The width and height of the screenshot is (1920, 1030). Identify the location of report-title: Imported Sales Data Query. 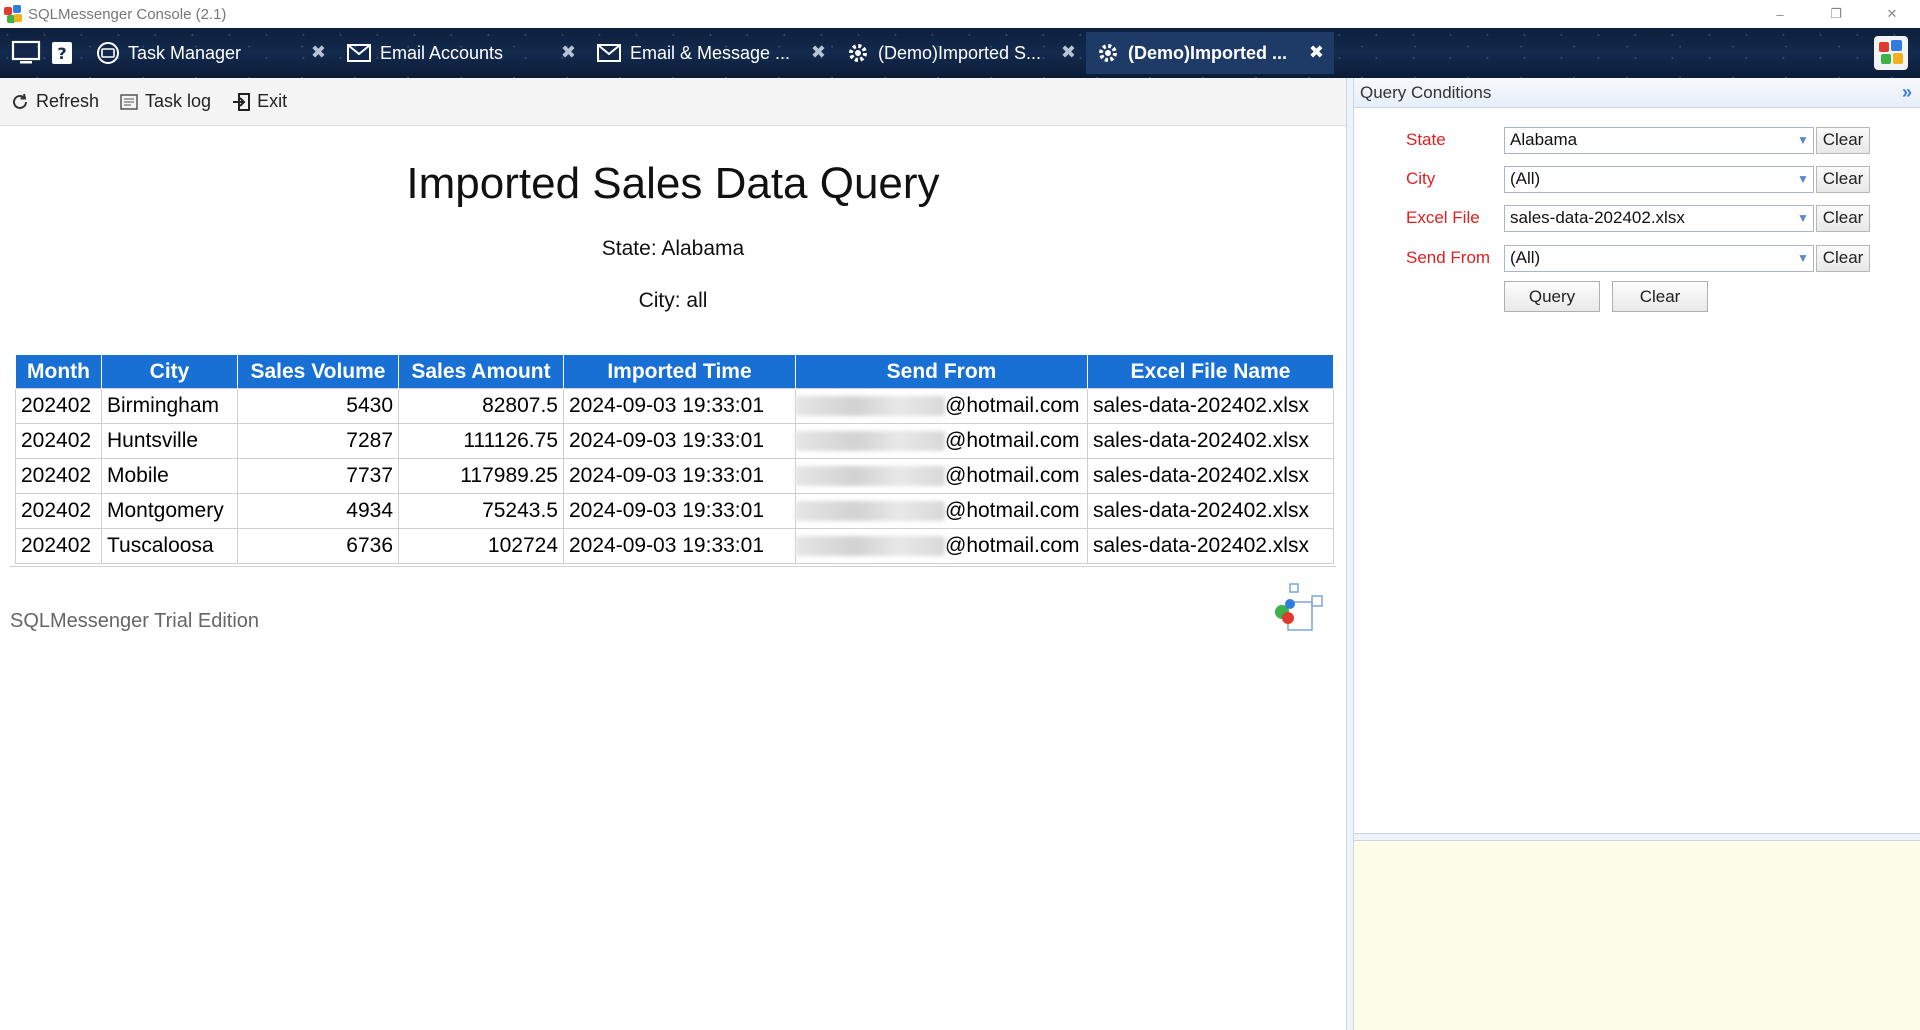
(673, 183).